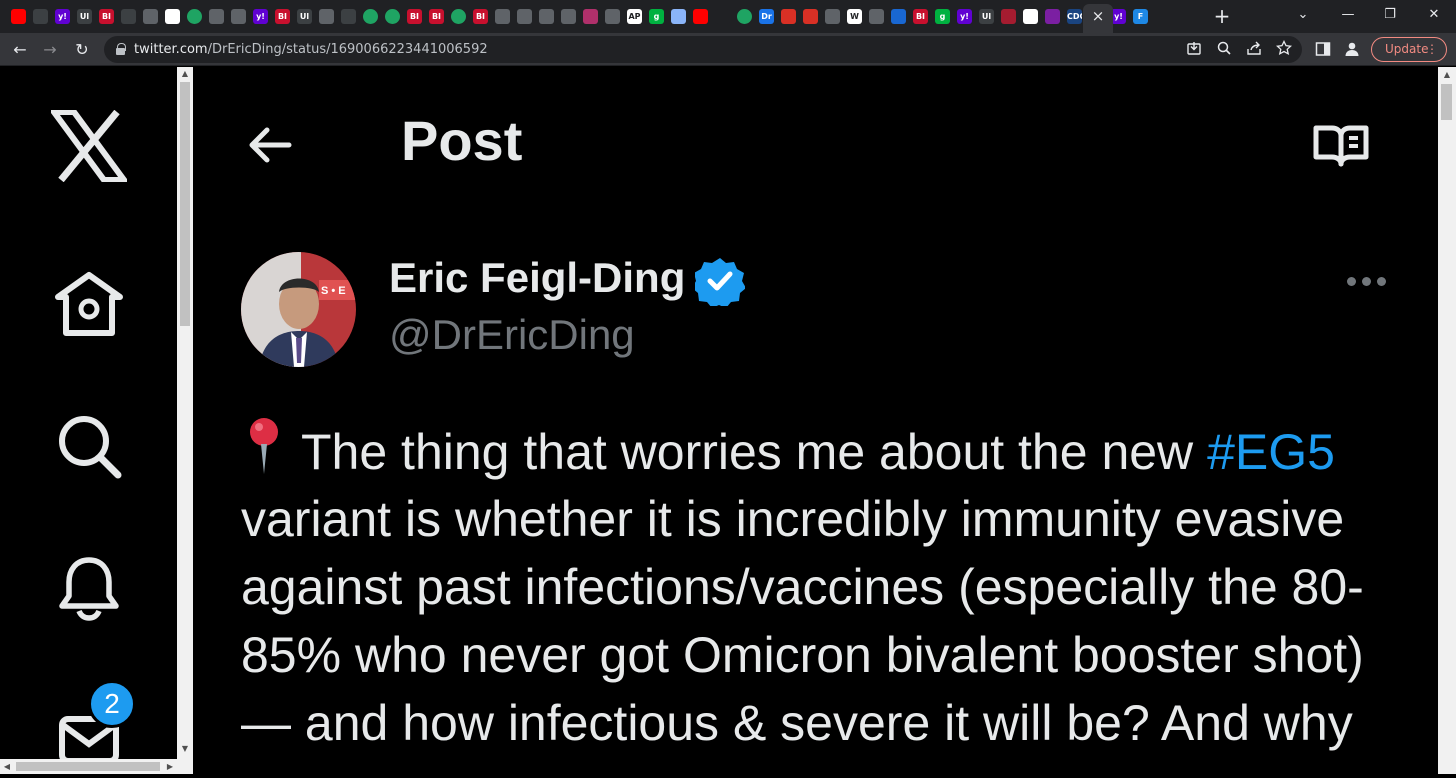  I want to click on install-app-icon, so click(1194, 50).